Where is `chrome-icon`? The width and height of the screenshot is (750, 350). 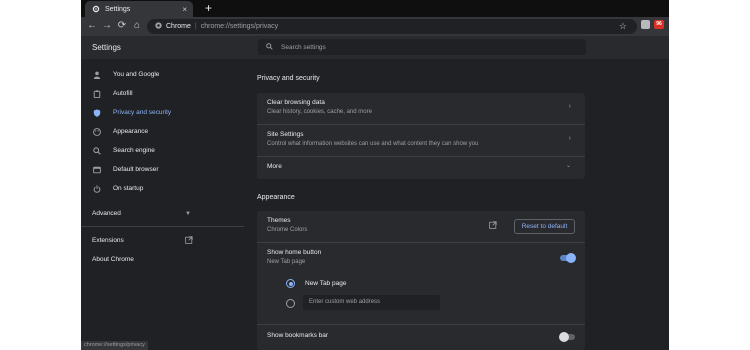 chrome-icon is located at coordinates (158, 26).